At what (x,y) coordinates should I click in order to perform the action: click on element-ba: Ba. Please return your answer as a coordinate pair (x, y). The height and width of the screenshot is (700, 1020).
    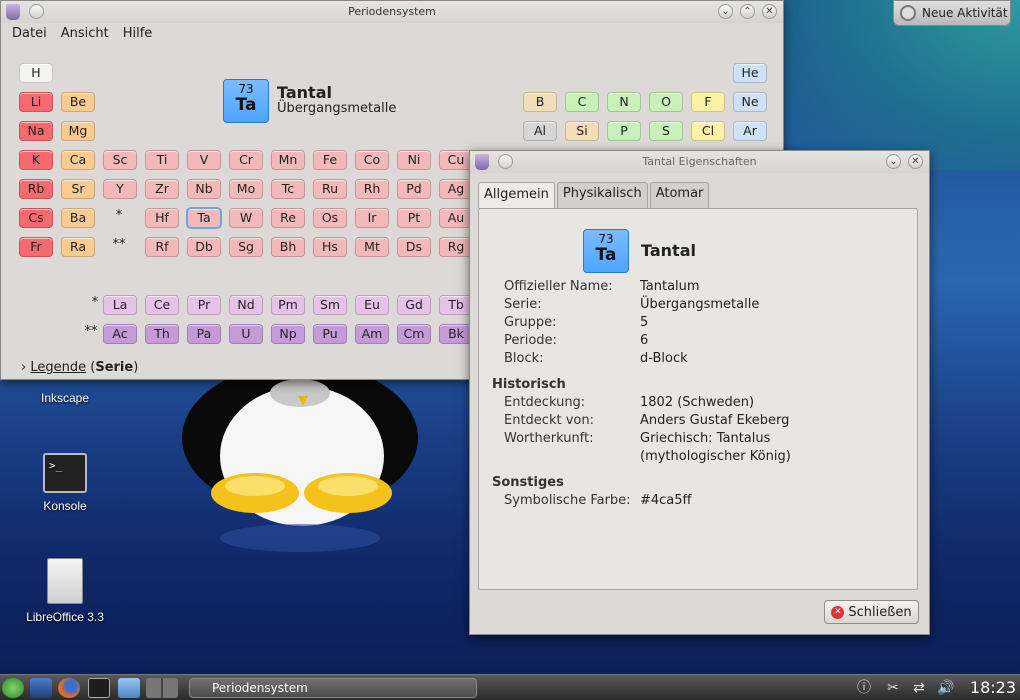
    Looking at the image, I should click on (78, 218).